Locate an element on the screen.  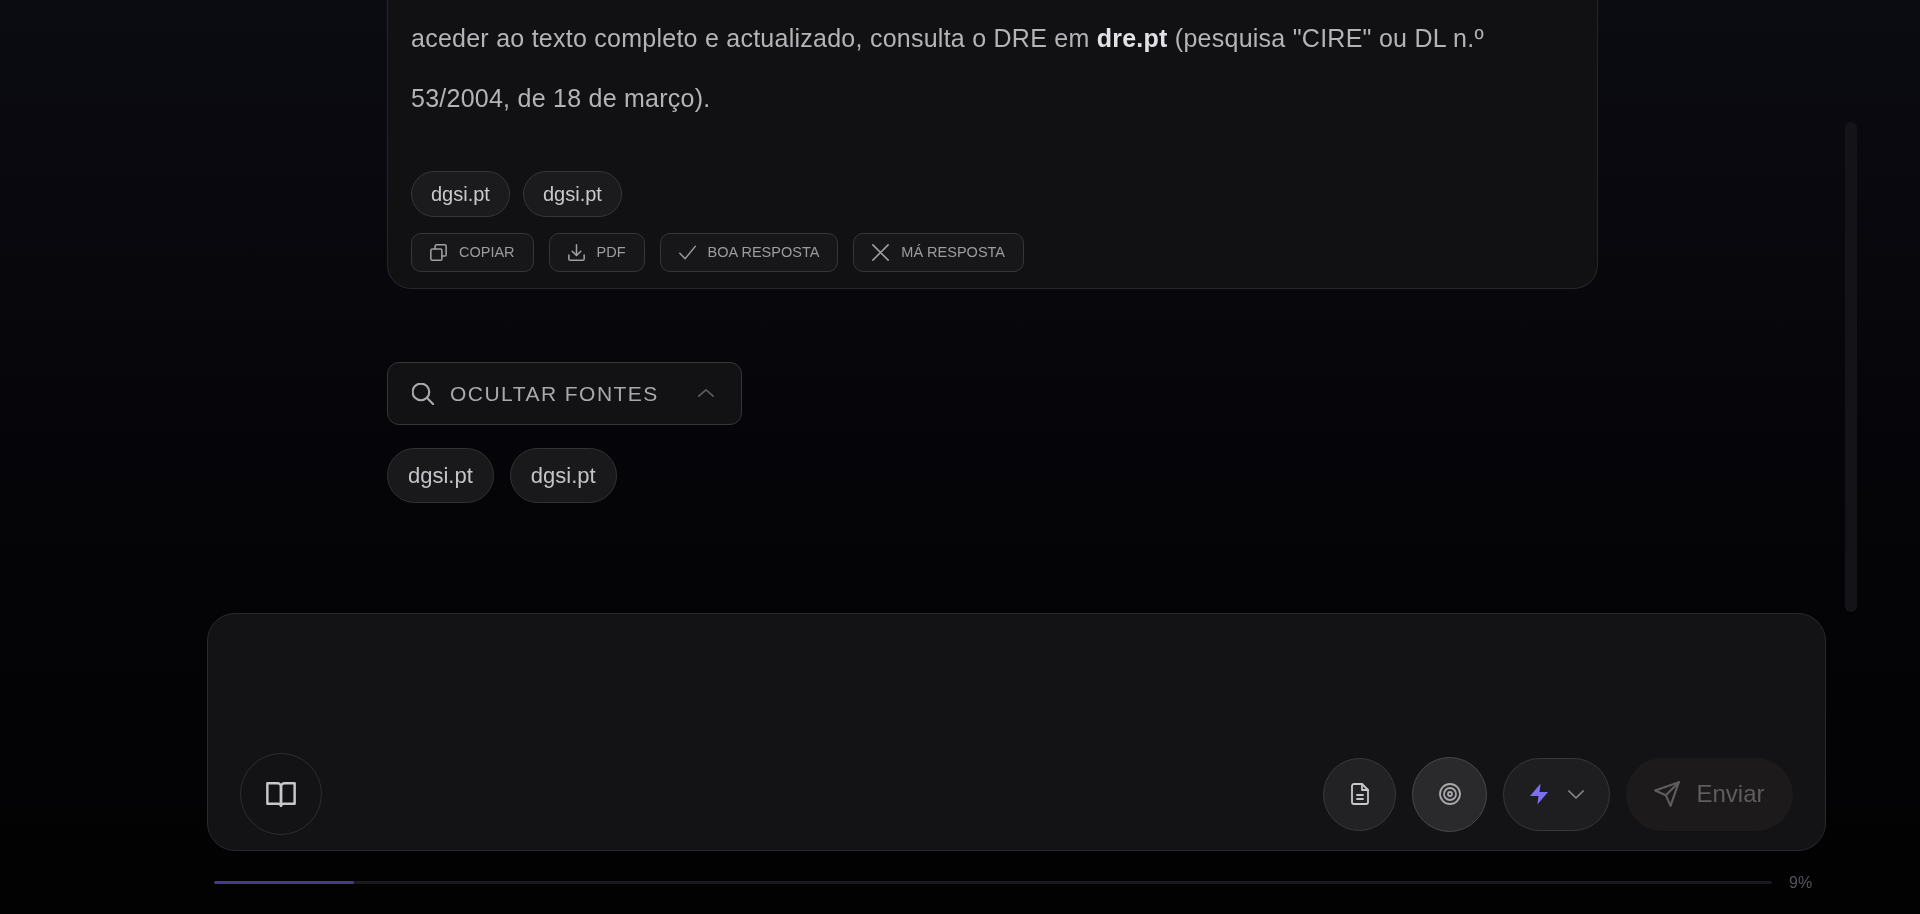
close-icon is located at coordinates (881, 252).